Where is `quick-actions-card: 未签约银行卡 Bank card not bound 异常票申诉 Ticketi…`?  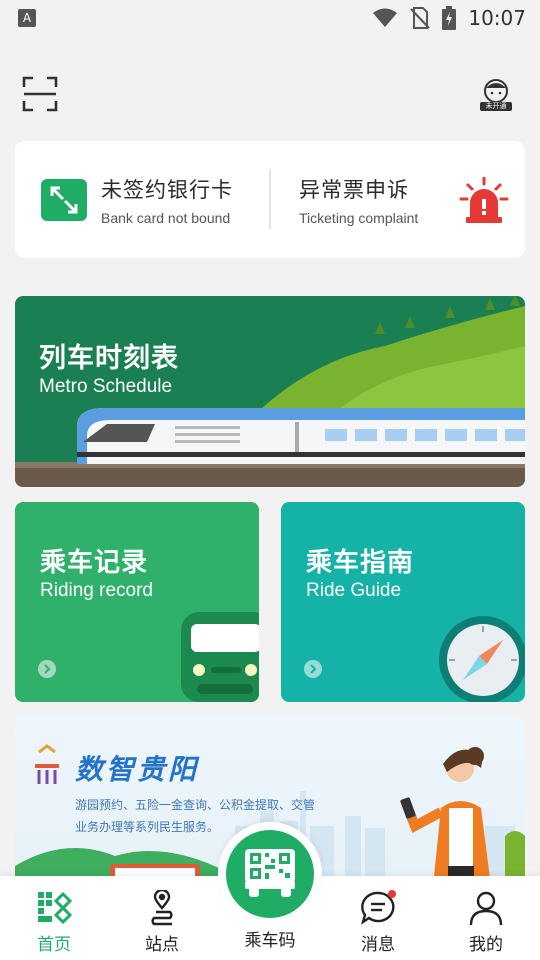
quick-actions-card: 未签约银行卡 Bank card not bound 异常票申诉 Ticketi… is located at coordinates (270, 199).